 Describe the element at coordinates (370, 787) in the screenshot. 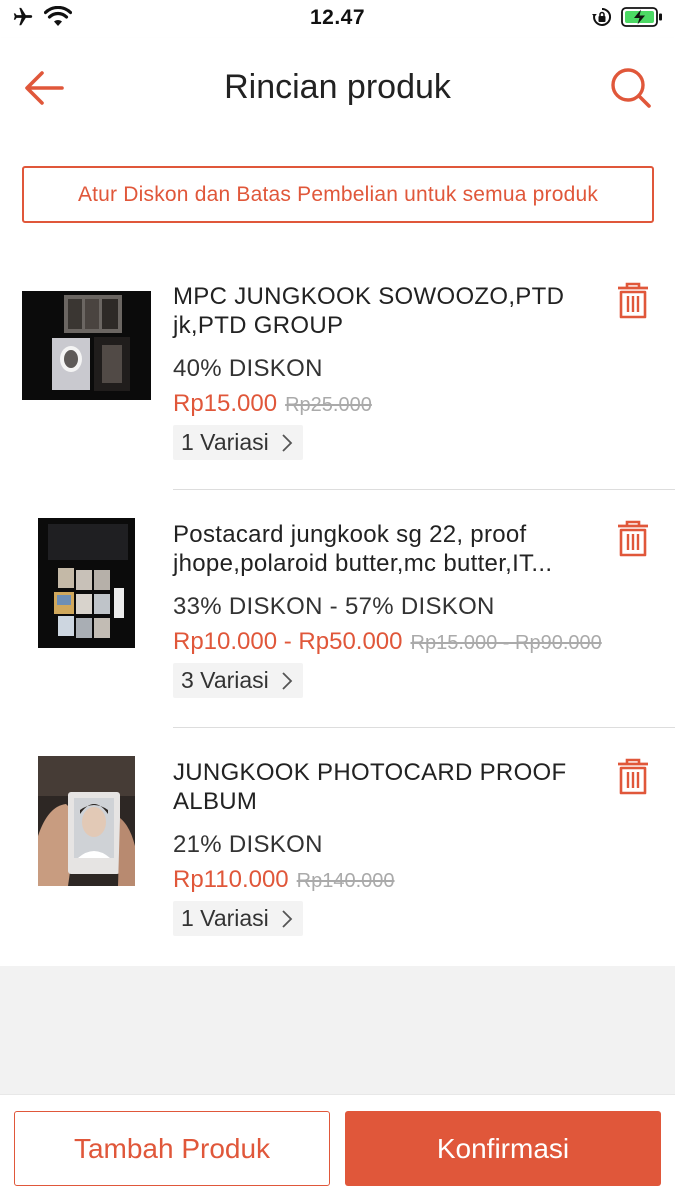

I see `product-name: JUNGKOOK PHOTOCARD PROOF ALBUM` at that location.